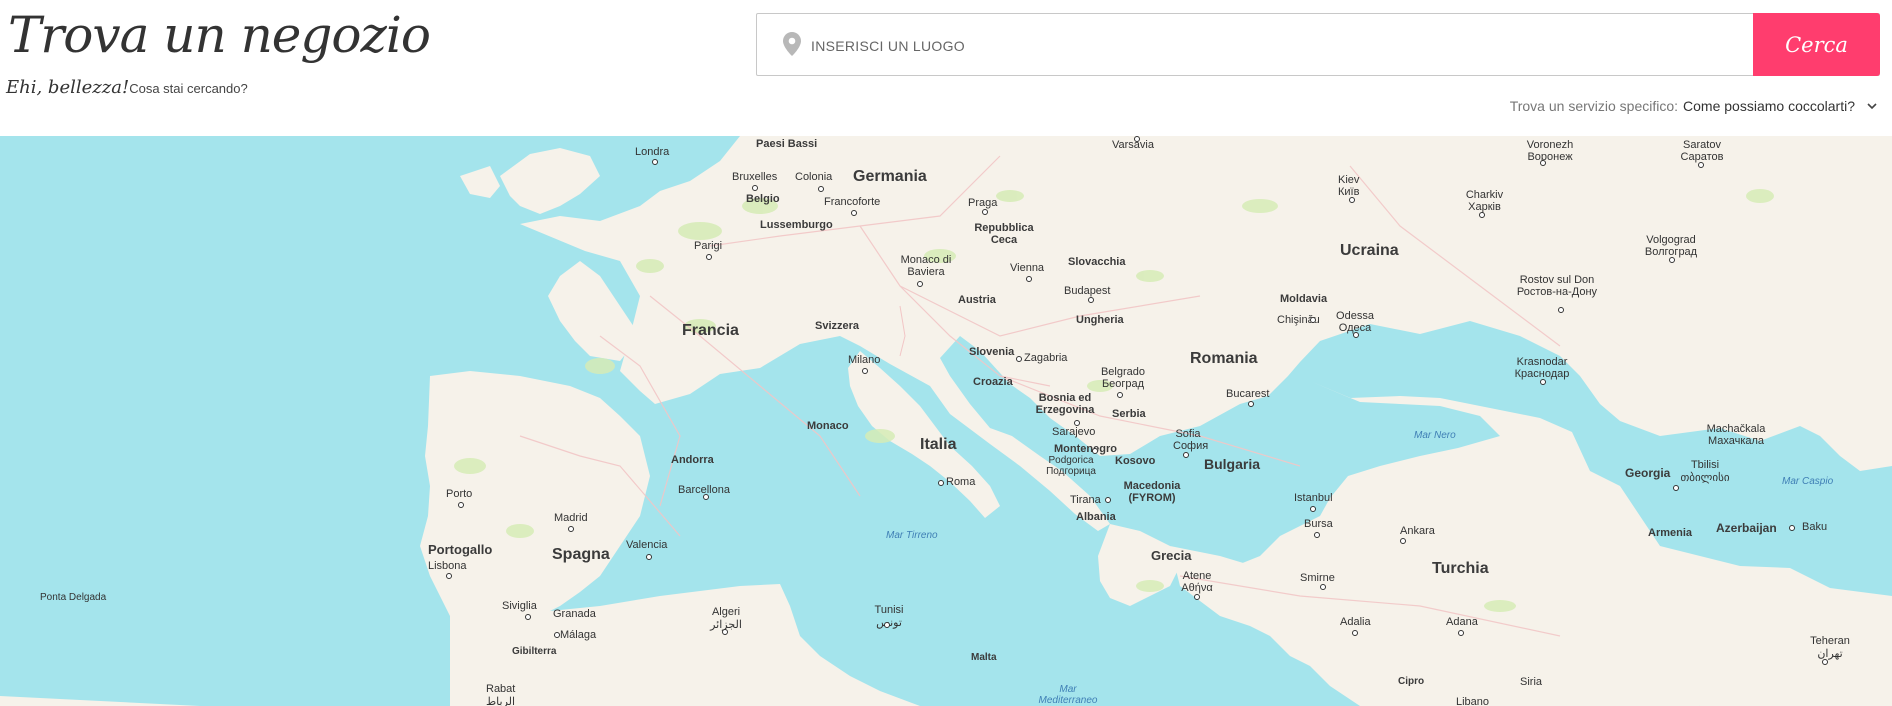  I want to click on map-label-city: Rabat الرباط, so click(501, 694).